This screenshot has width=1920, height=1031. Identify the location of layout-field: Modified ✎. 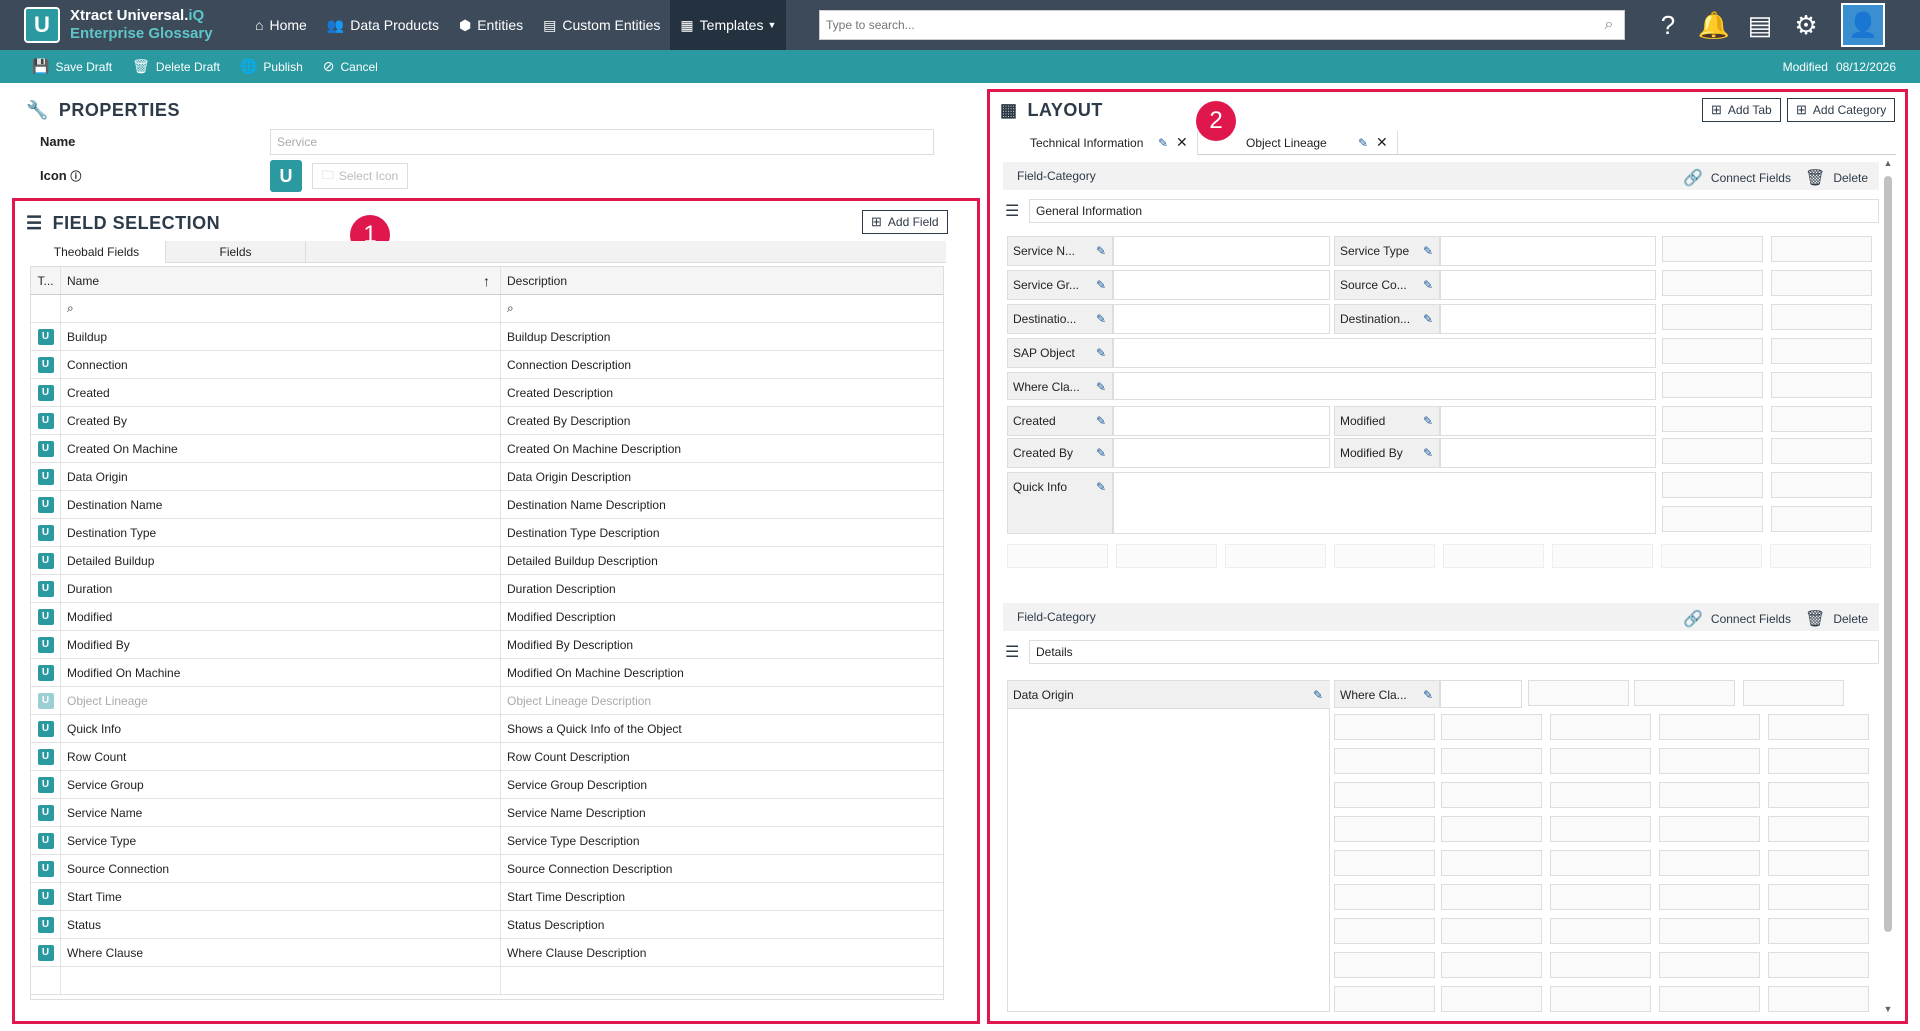
(1387, 421).